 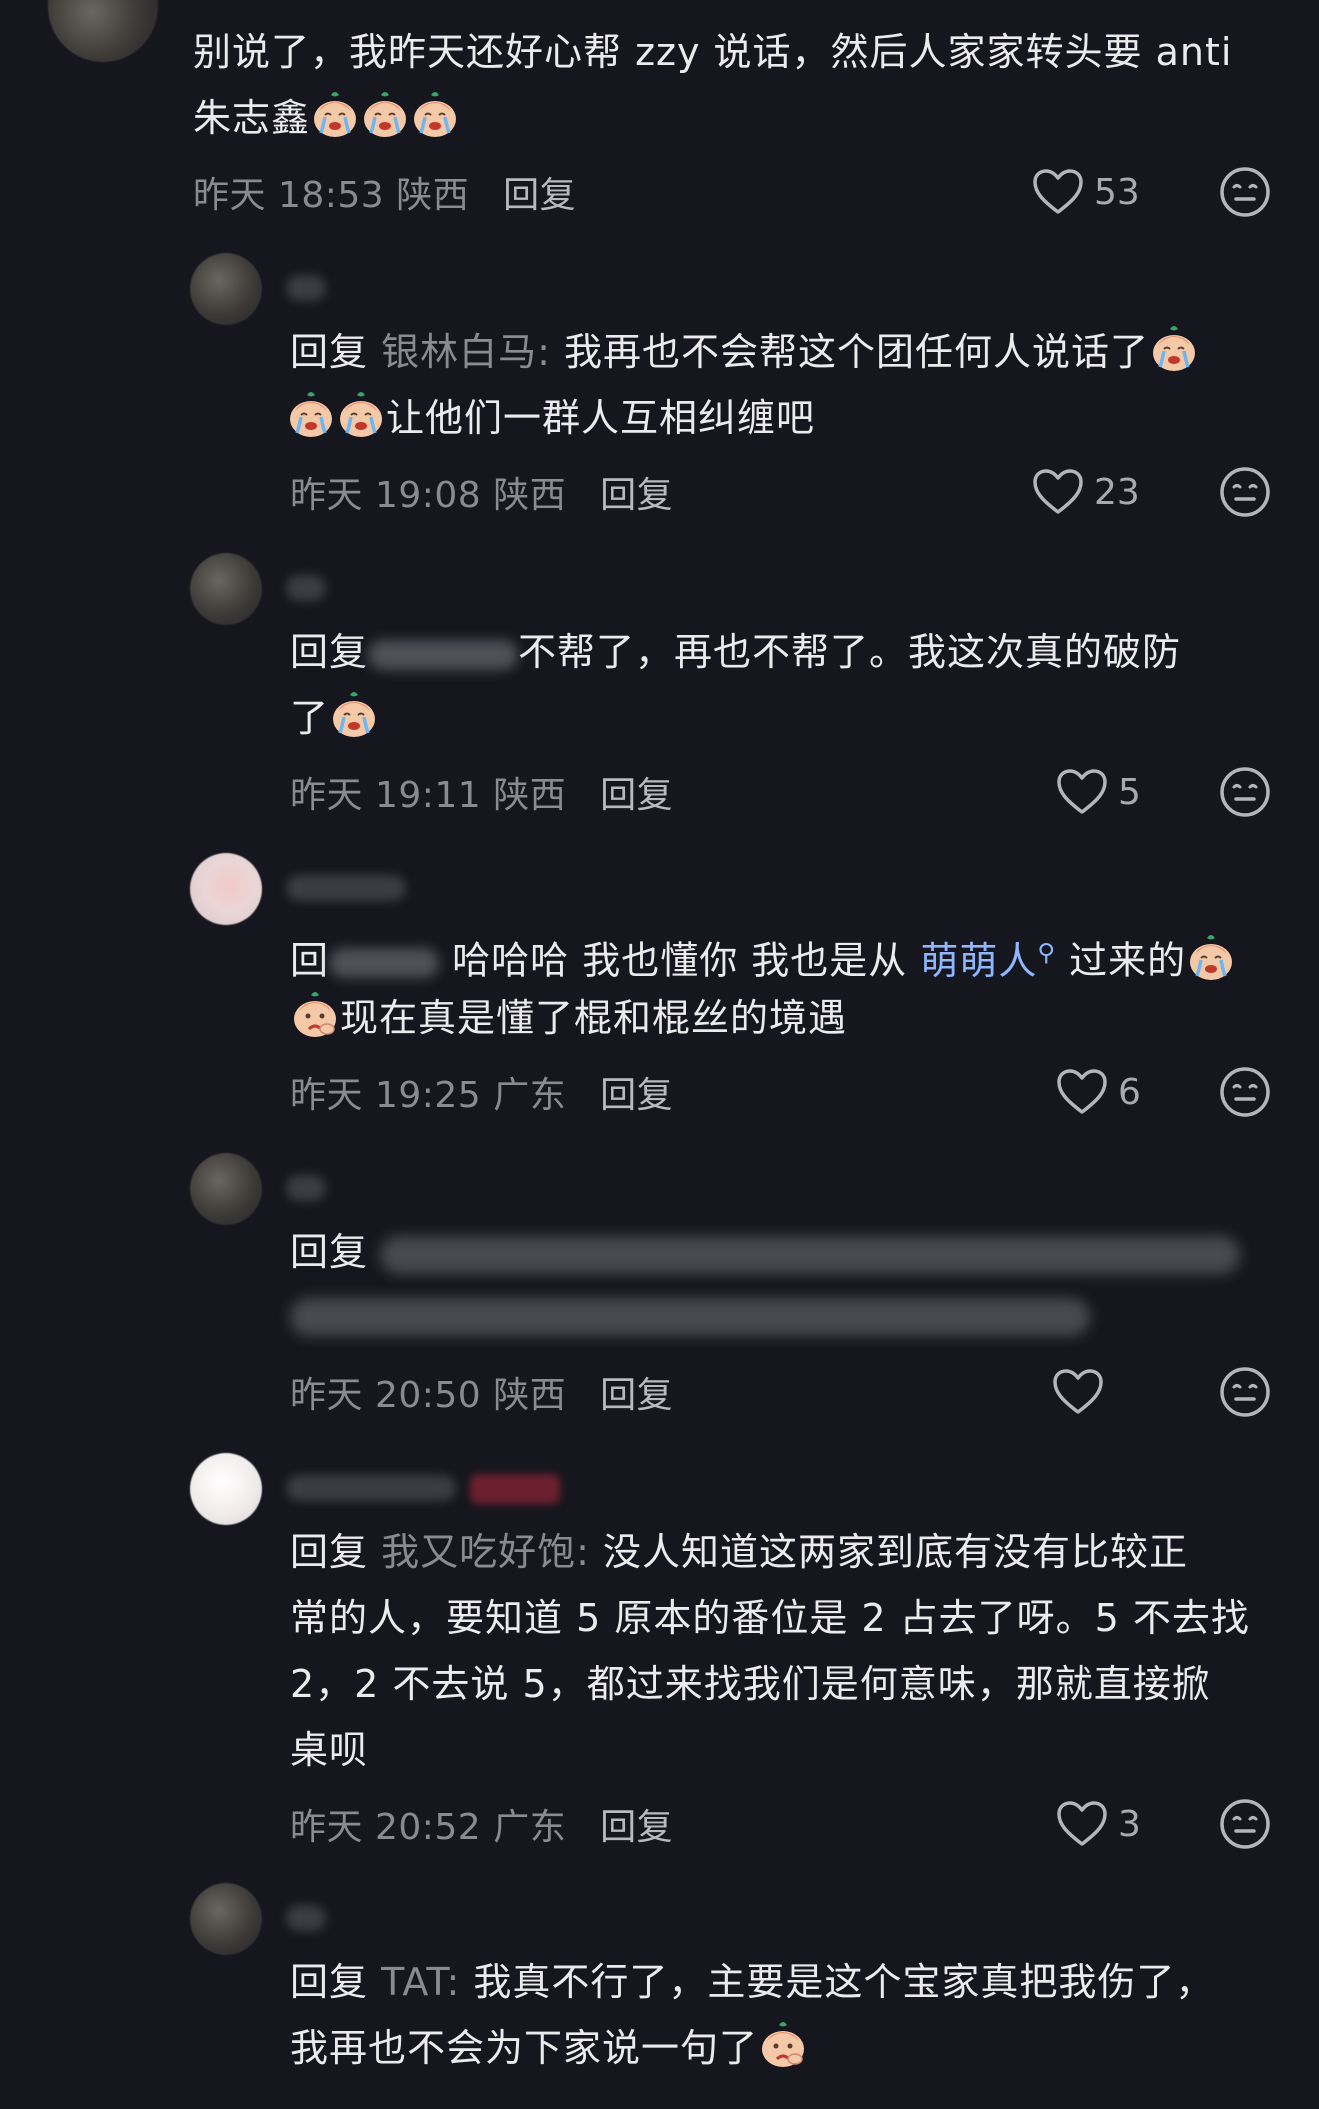 I want to click on comment-text: 现在真是懂了棍和棍丝的境遇, so click(x=568, y=1018).